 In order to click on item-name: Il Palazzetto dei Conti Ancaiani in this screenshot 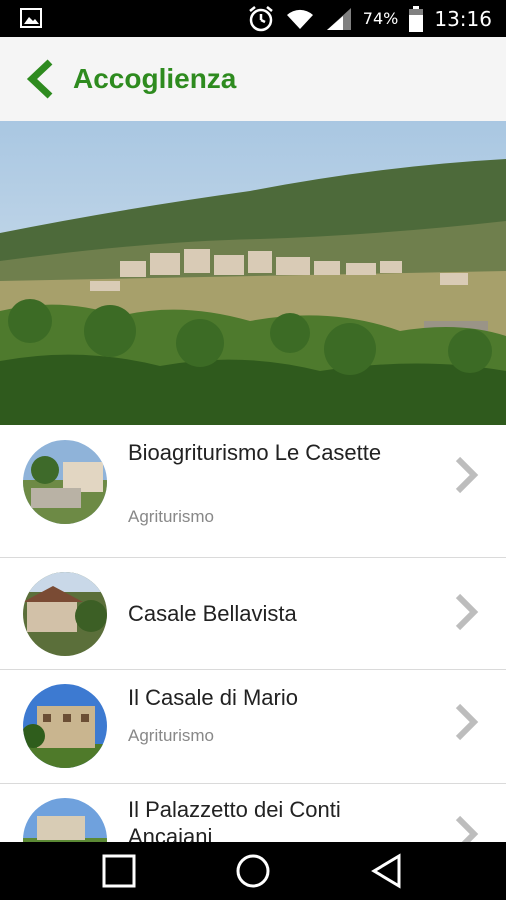, I will do `click(234, 819)`.